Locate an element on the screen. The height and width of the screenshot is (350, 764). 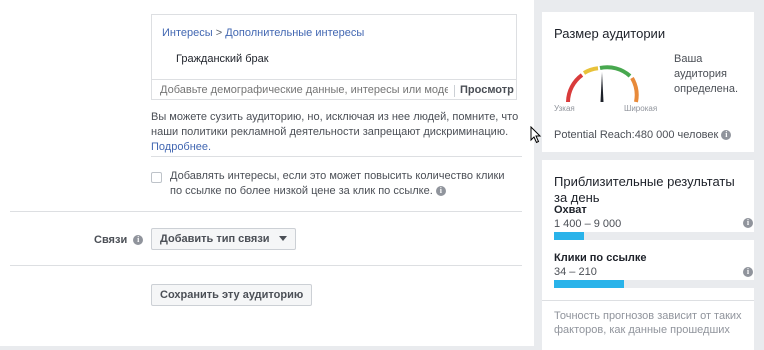
gauge-yellow-segment is located at coordinates (590, 70).